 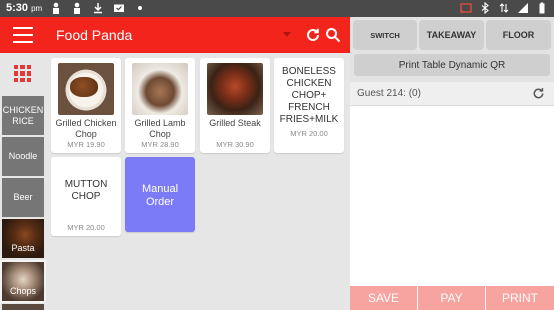 What do you see at coordinates (23, 197) in the screenshot?
I see `category-beer: Beer` at bounding box center [23, 197].